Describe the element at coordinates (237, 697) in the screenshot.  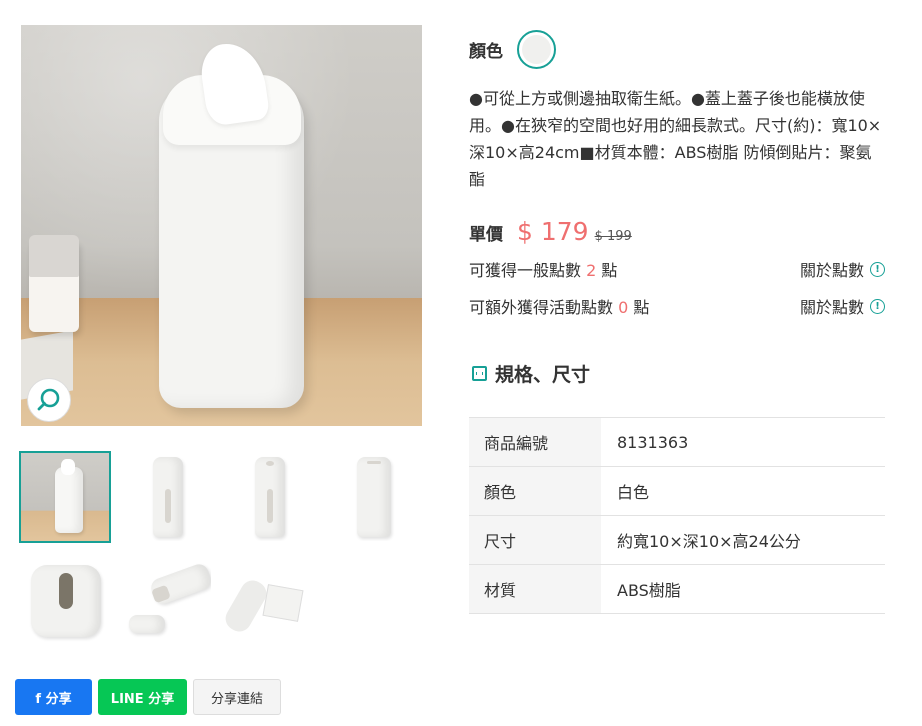
I see `copy-link-button: 分享連結` at that location.